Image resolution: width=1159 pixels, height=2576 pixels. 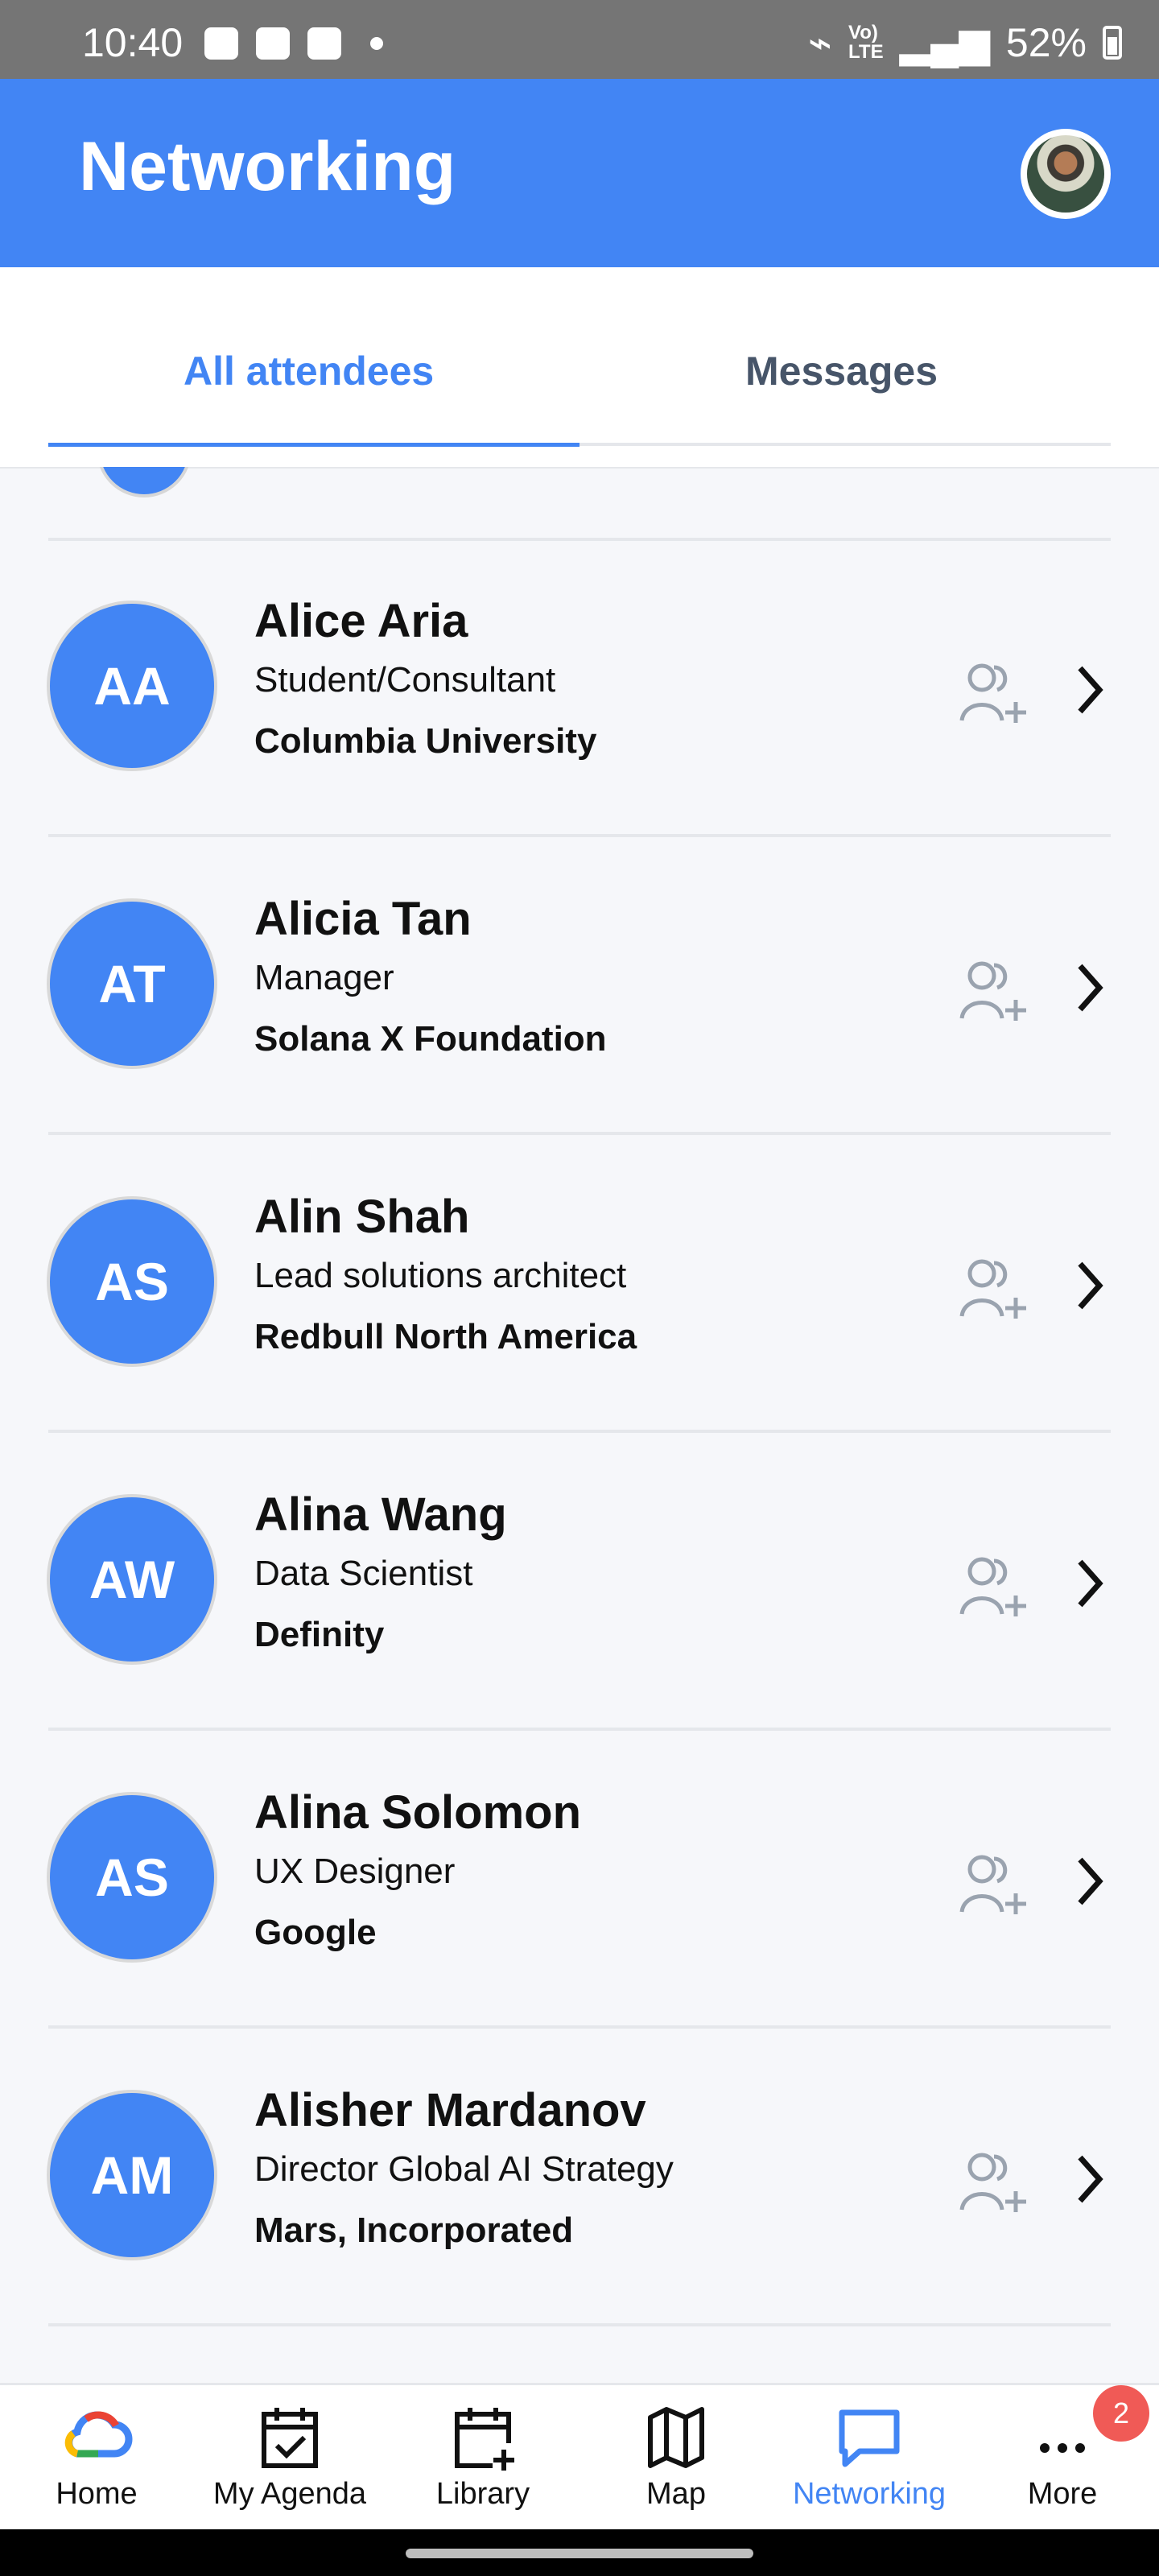 I want to click on list-item: AW Alina Wang Data Scientist Definity, so click(x=579, y=1582).